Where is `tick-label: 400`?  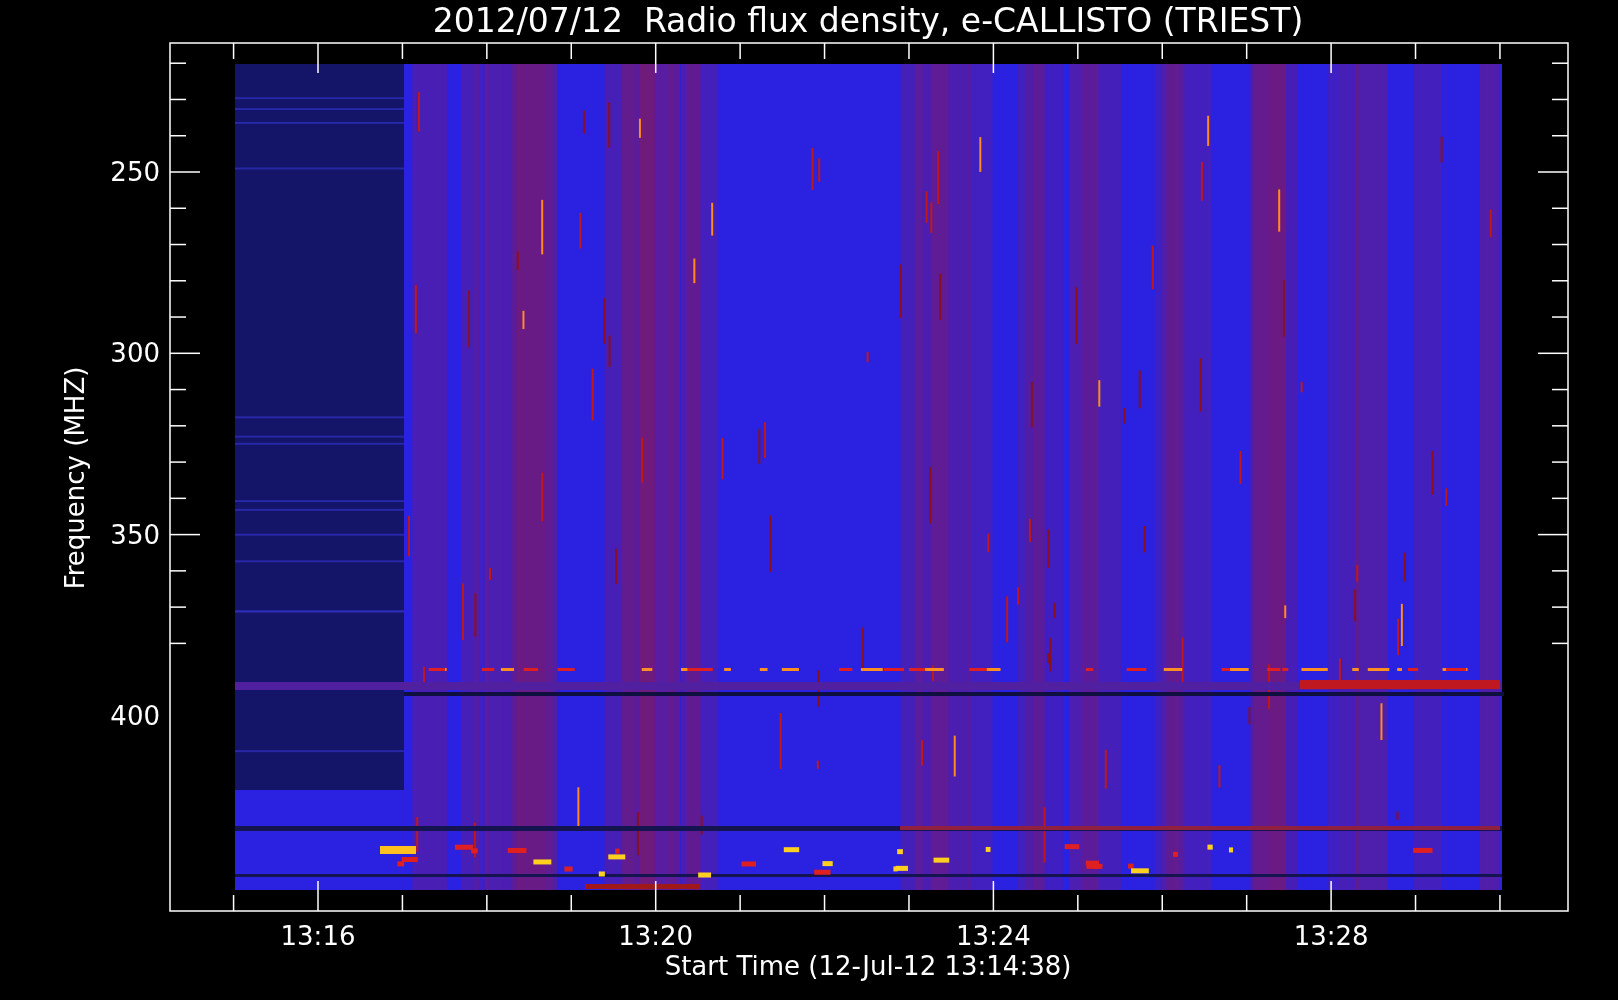
tick-label: 400 is located at coordinates (135, 715).